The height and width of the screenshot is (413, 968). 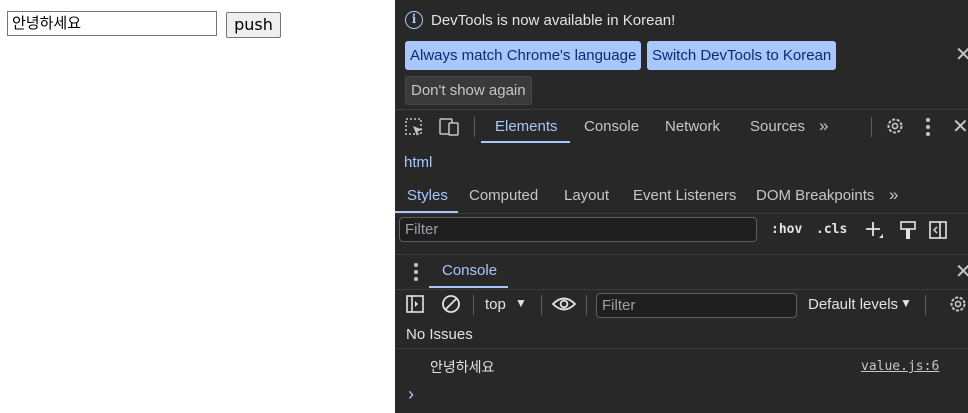 What do you see at coordinates (418, 162) in the screenshot?
I see `breadcrumb-html: html` at bounding box center [418, 162].